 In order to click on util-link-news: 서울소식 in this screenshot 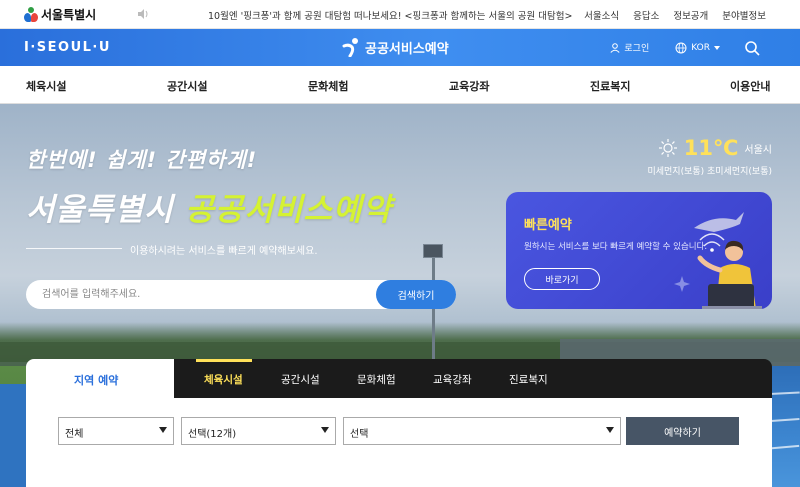, I will do `click(601, 15)`.